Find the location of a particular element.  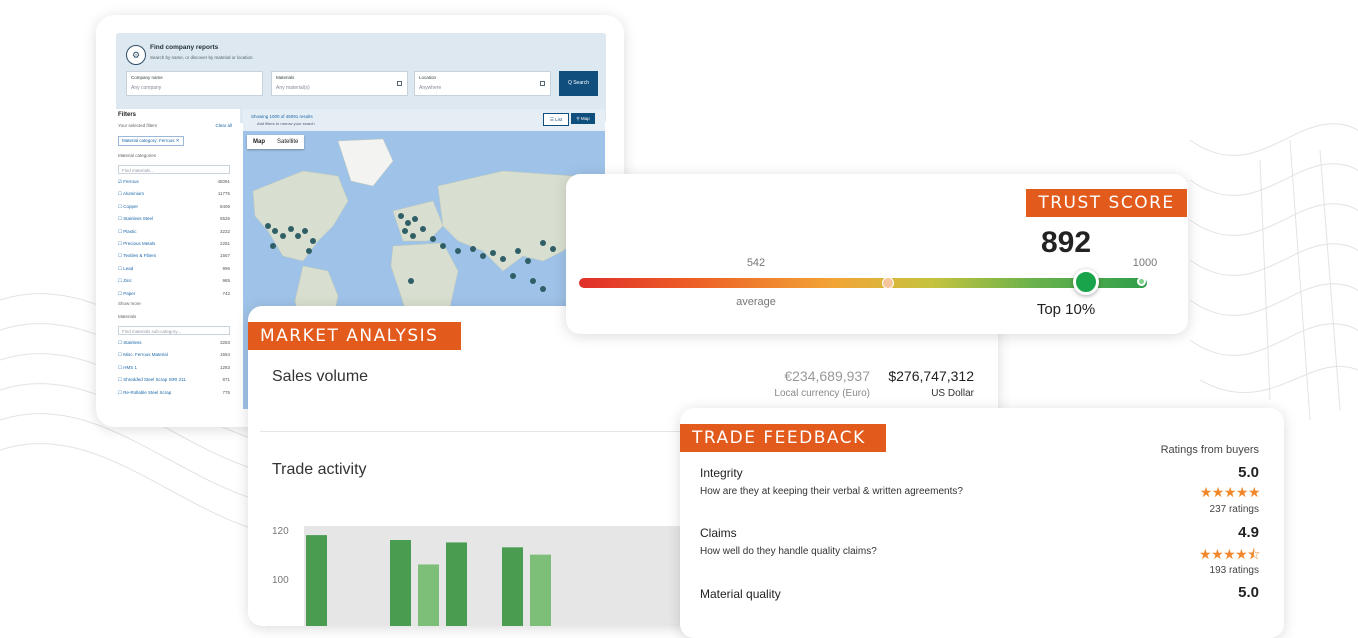

feedback-score-claims: 4.9 is located at coordinates (1248, 532).